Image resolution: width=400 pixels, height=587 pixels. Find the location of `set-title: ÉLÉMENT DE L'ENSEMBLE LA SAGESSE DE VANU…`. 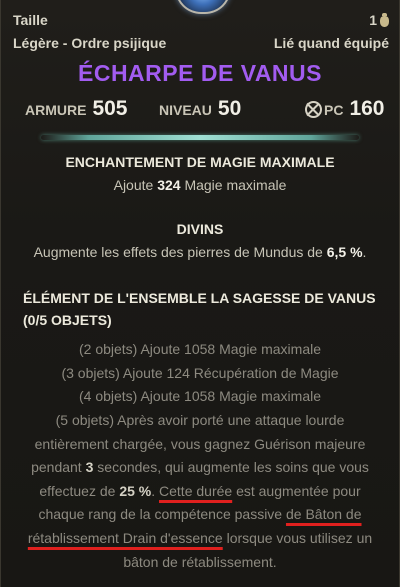

set-title: ÉLÉMENT DE L'ENSEMBLE LA SAGESSE DE VANU… is located at coordinates (199, 309).